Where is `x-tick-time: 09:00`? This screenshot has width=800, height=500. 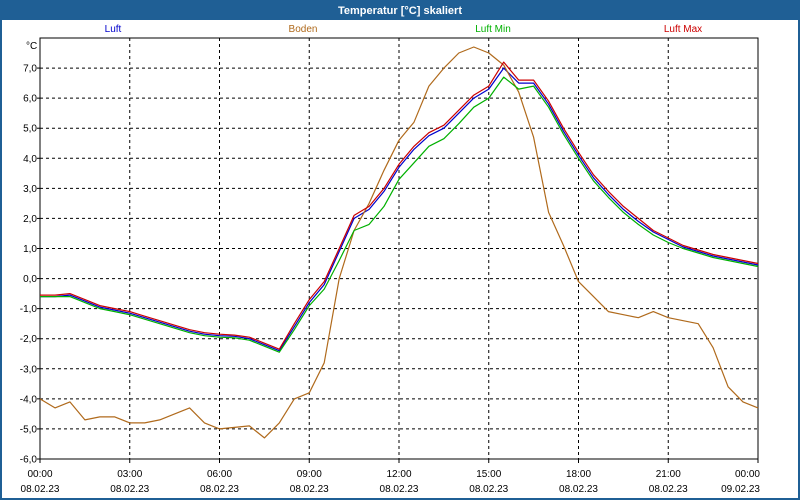
x-tick-time: 09:00 is located at coordinates (309, 474).